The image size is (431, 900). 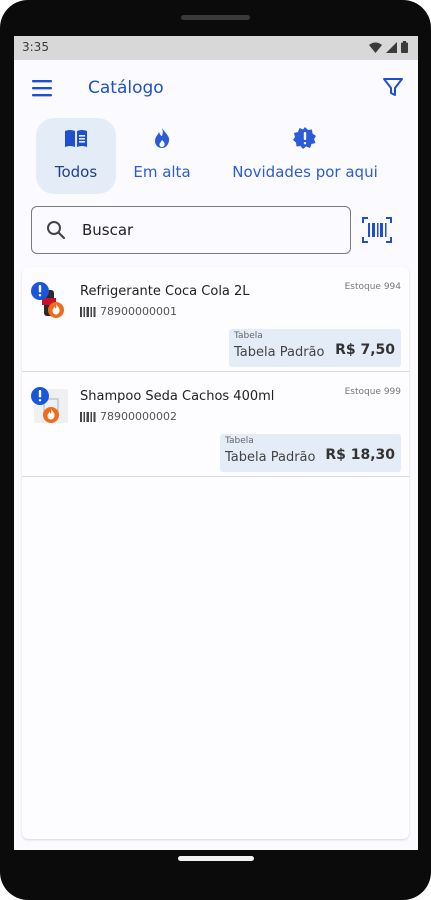 What do you see at coordinates (377, 230) in the screenshot?
I see `barcode-scan-icon` at bounding box center [377, 230].